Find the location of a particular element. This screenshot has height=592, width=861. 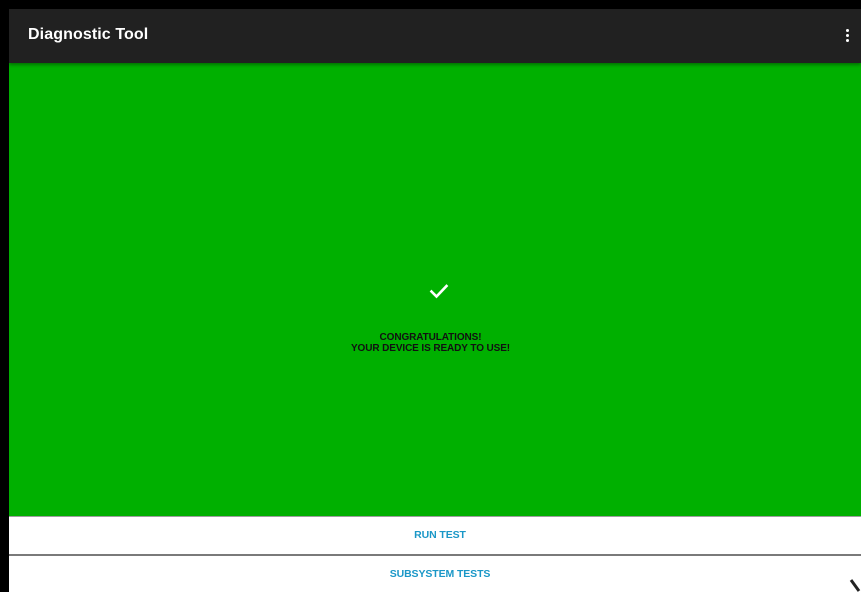

check-icon is located at coordinates (439, 291).